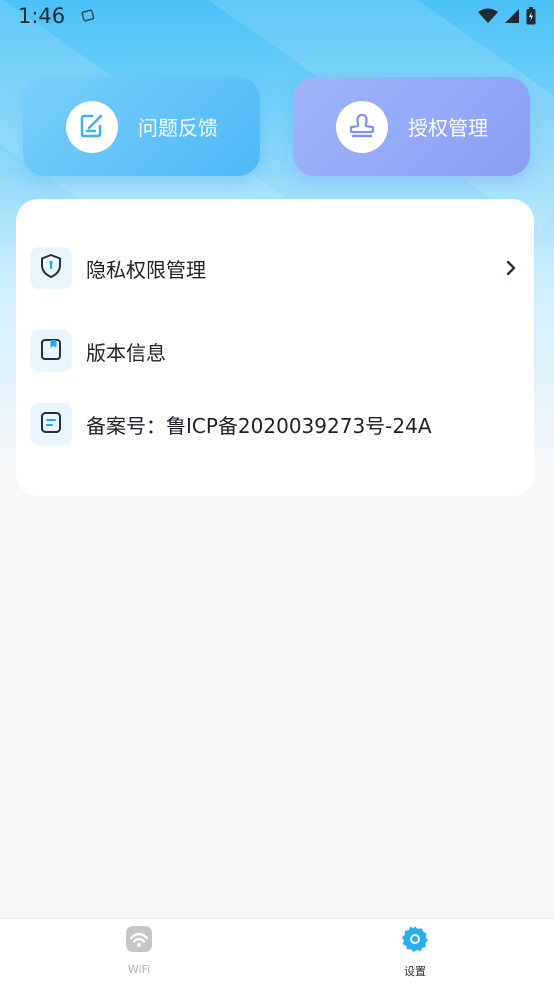 This screenshot has width=554, height=985. What do you see at coordinates (512, 18) in the screenshot?
I see `cellular-signal-icon` at bounding box center [512, 18].